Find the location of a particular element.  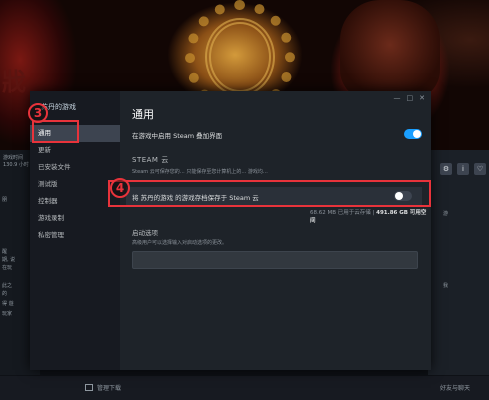

highlight-cloud-setting is located at coordinates (269, 193).